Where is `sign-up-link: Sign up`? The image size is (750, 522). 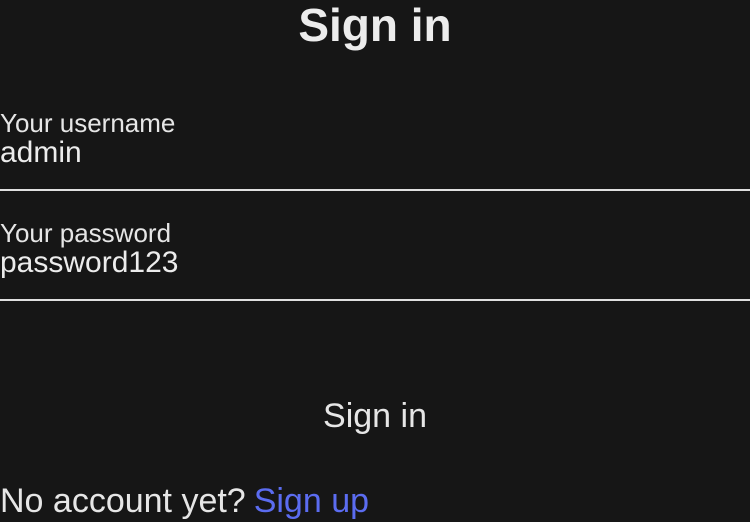
sign-up-link: Sign up is located at coordinates (311, 501).